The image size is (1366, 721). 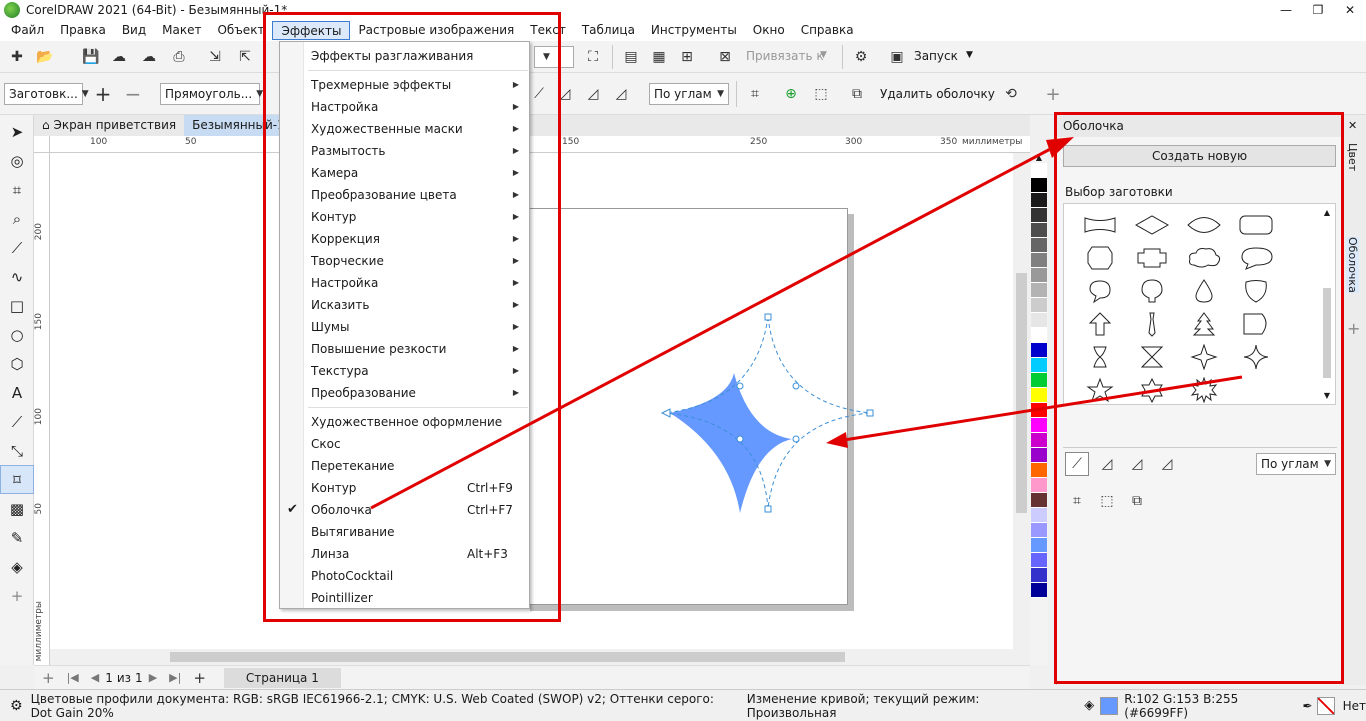 I want to click on artistic-media-icon: ∿, so click(x=17, y=276).